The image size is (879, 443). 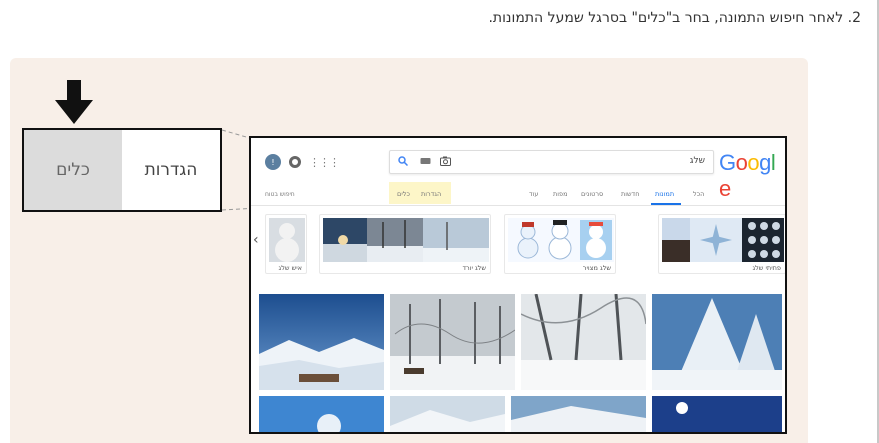 I want to click on sky-snow-image, so click(x=321, y=415).